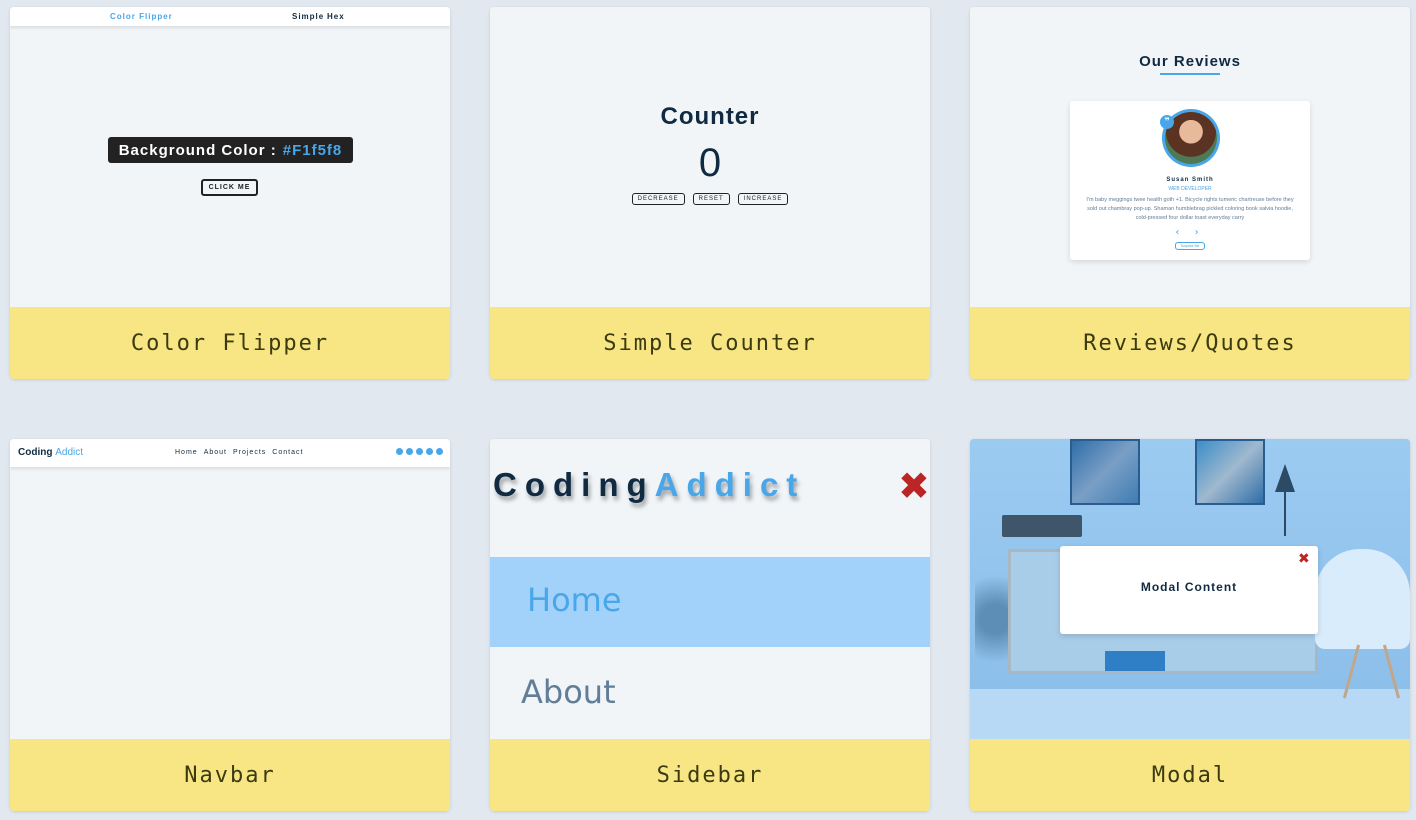  I want to click on nav-link-contact: Contact, so click(288, 452).